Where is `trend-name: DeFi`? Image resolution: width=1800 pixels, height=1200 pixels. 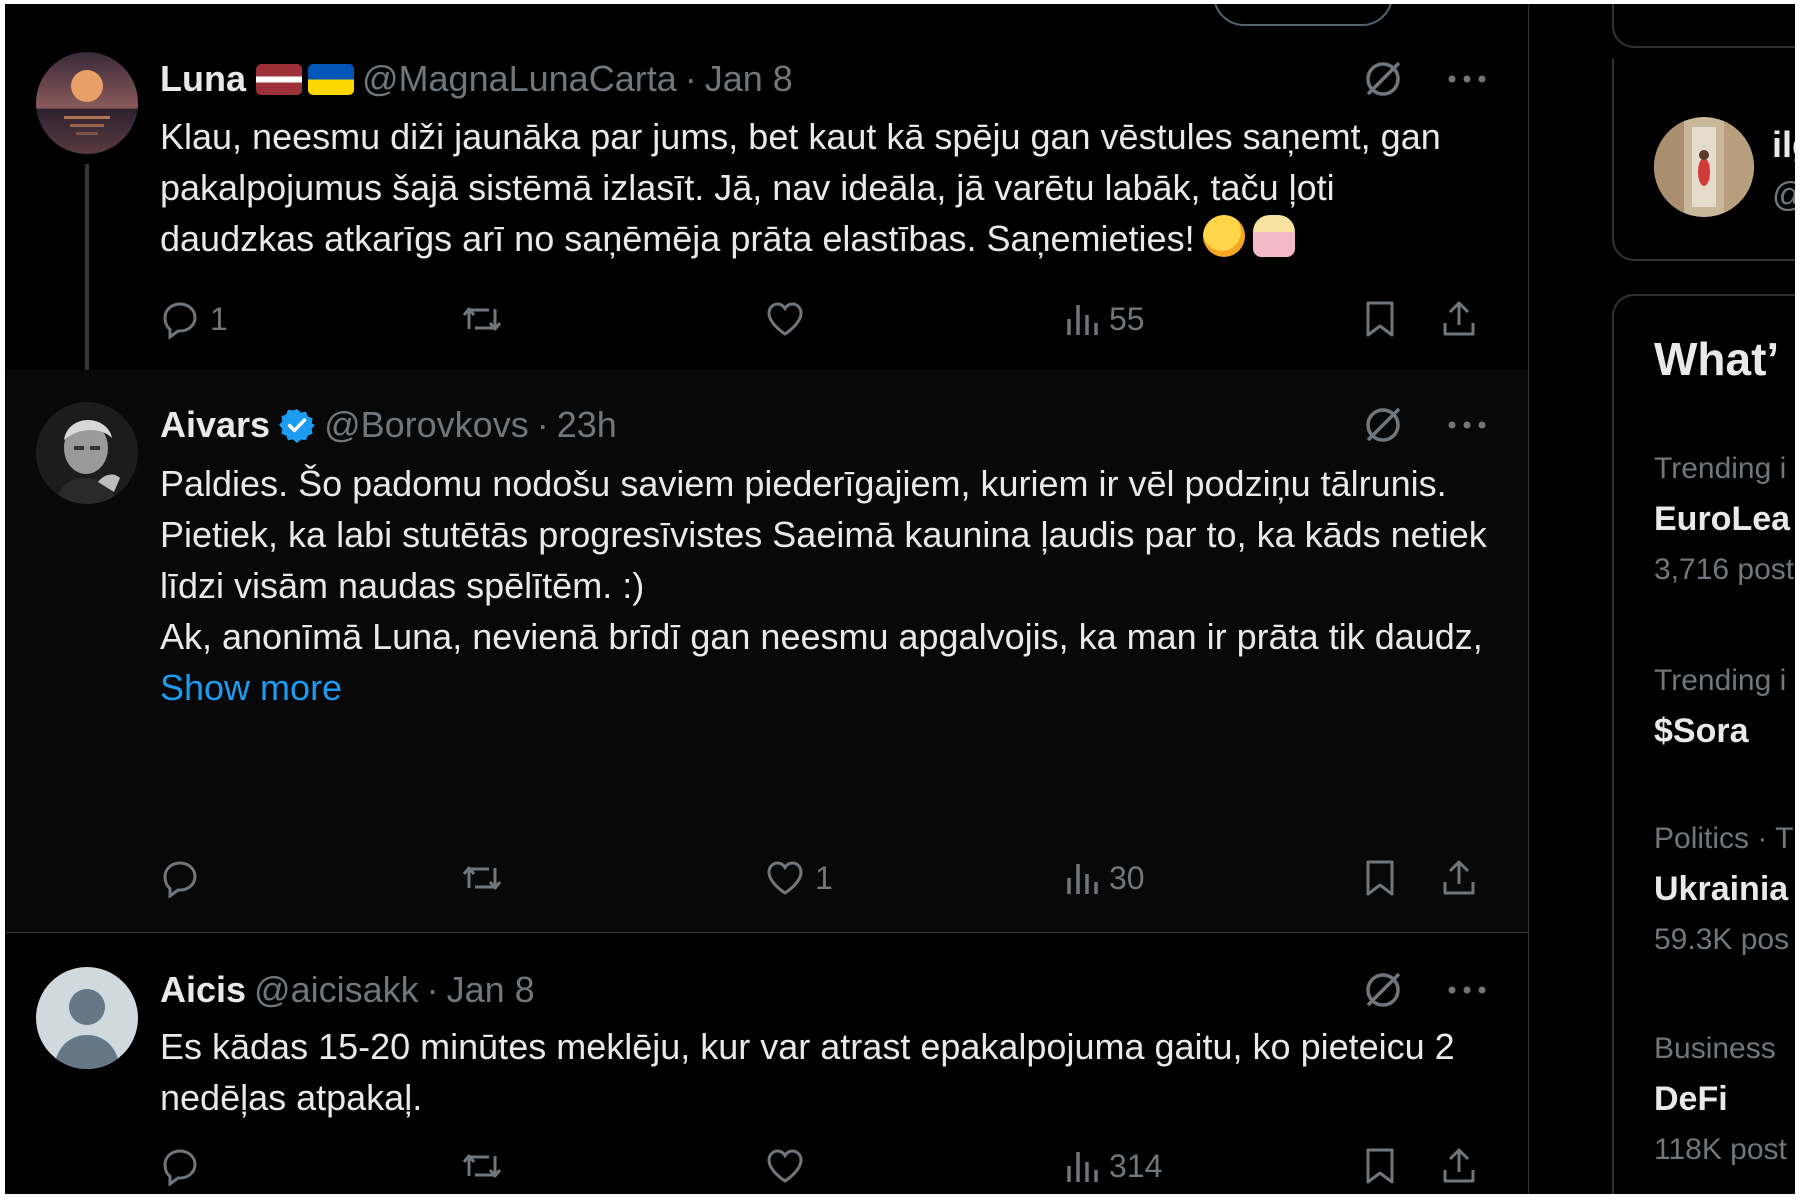
trend-name: DeFi is located at coordinates (1691, 1099).